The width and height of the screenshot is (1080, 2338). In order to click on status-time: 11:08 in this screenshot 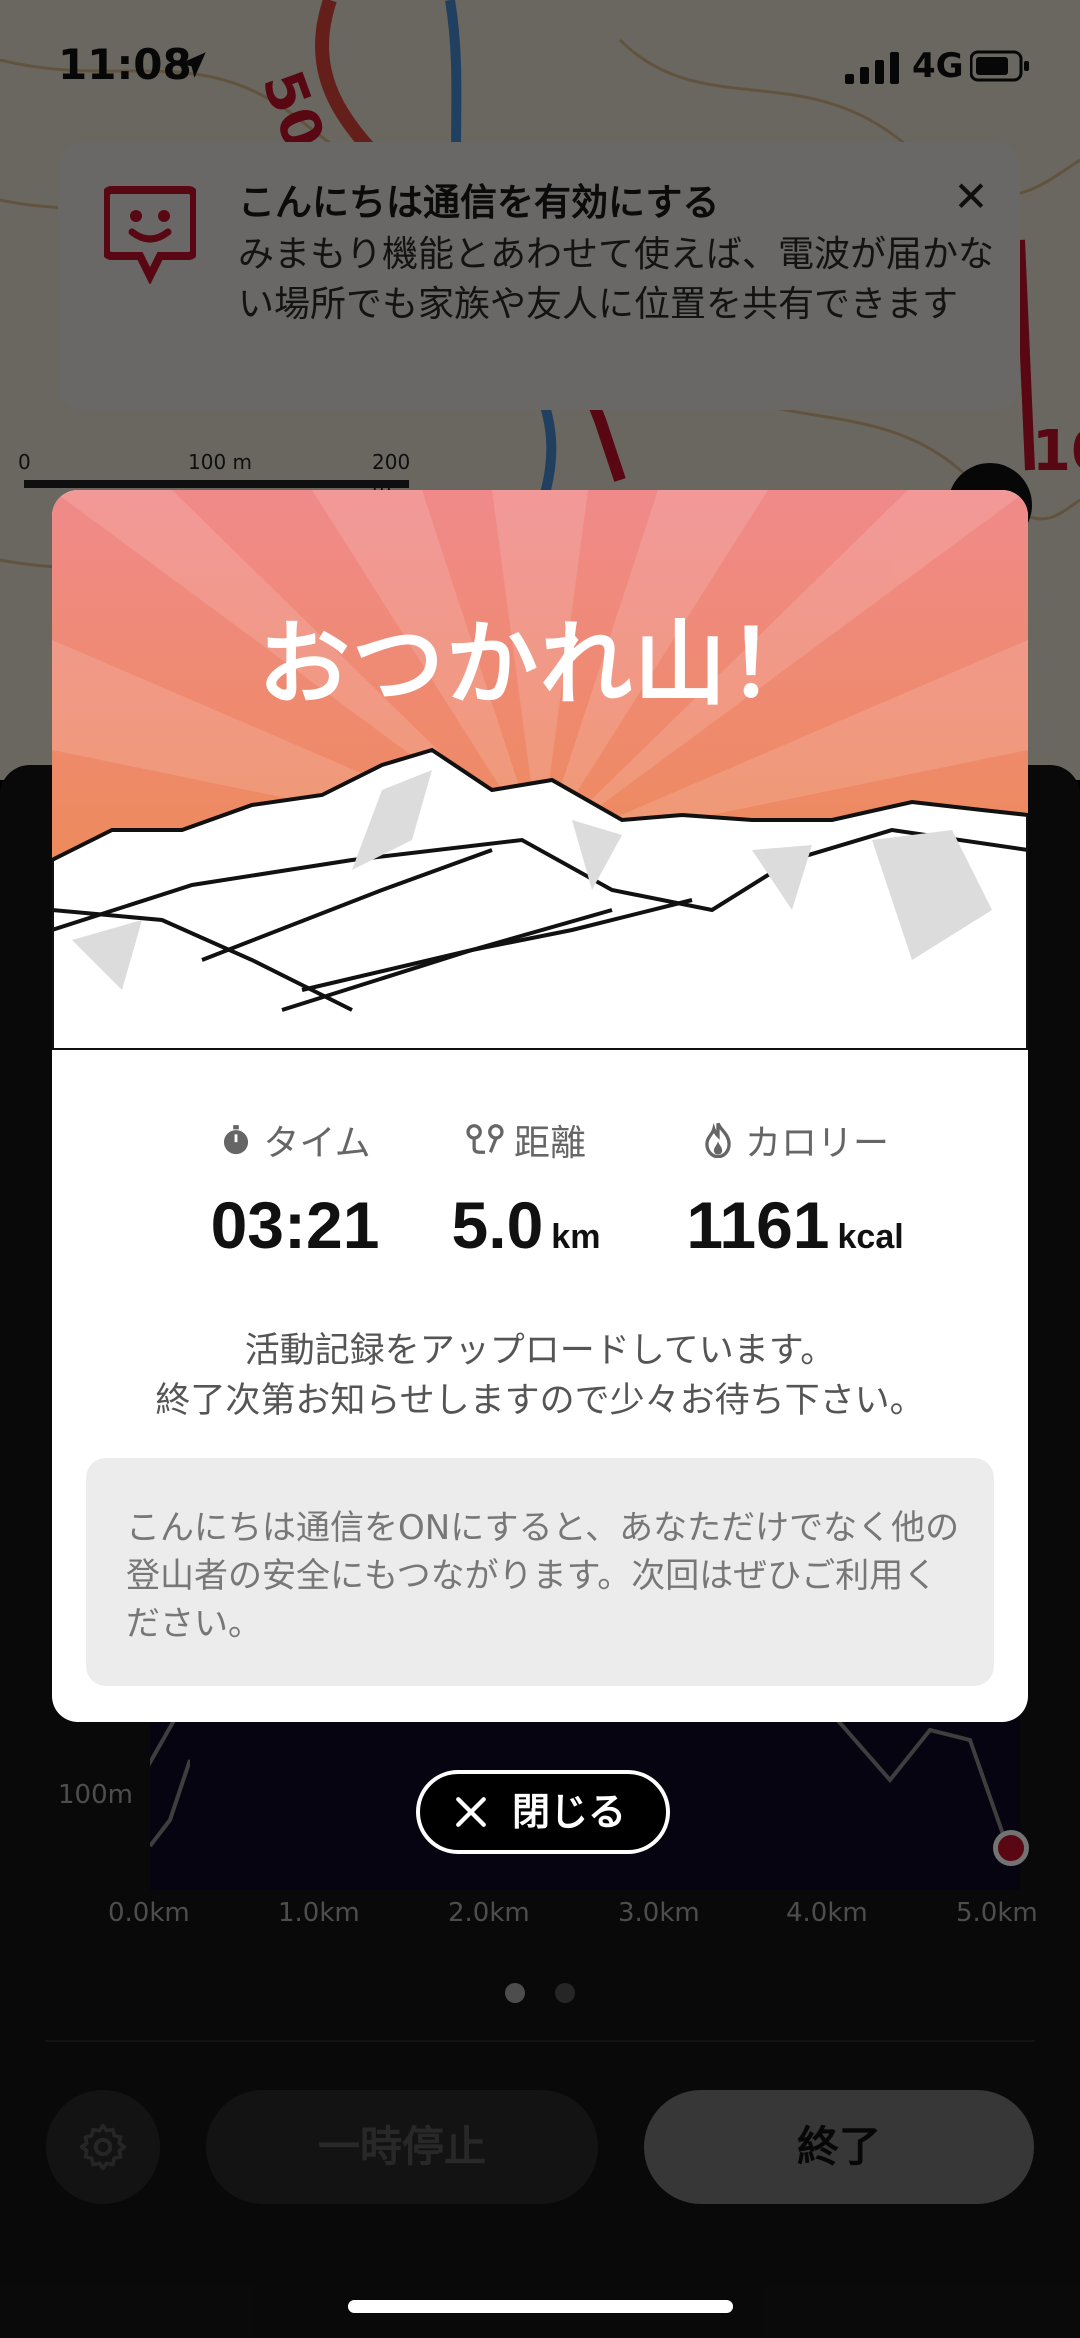, I will do `click(125, 64)`.